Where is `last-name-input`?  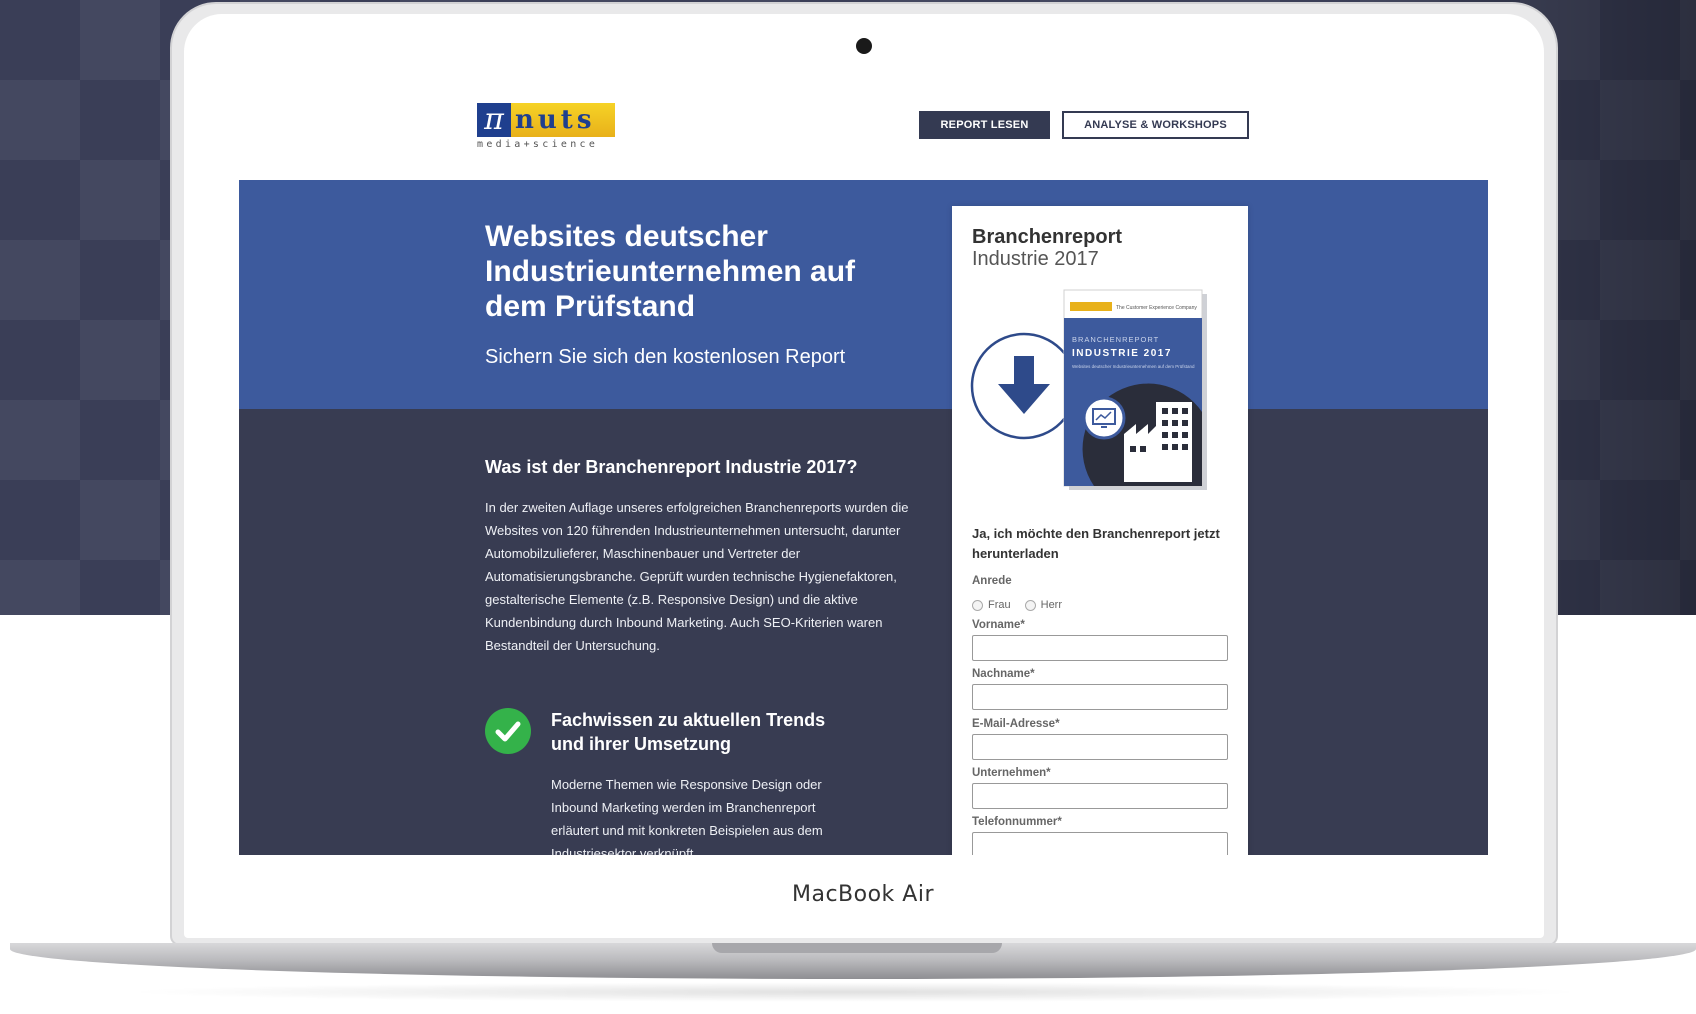
last-name-input is located at coordinates (1100, 697).